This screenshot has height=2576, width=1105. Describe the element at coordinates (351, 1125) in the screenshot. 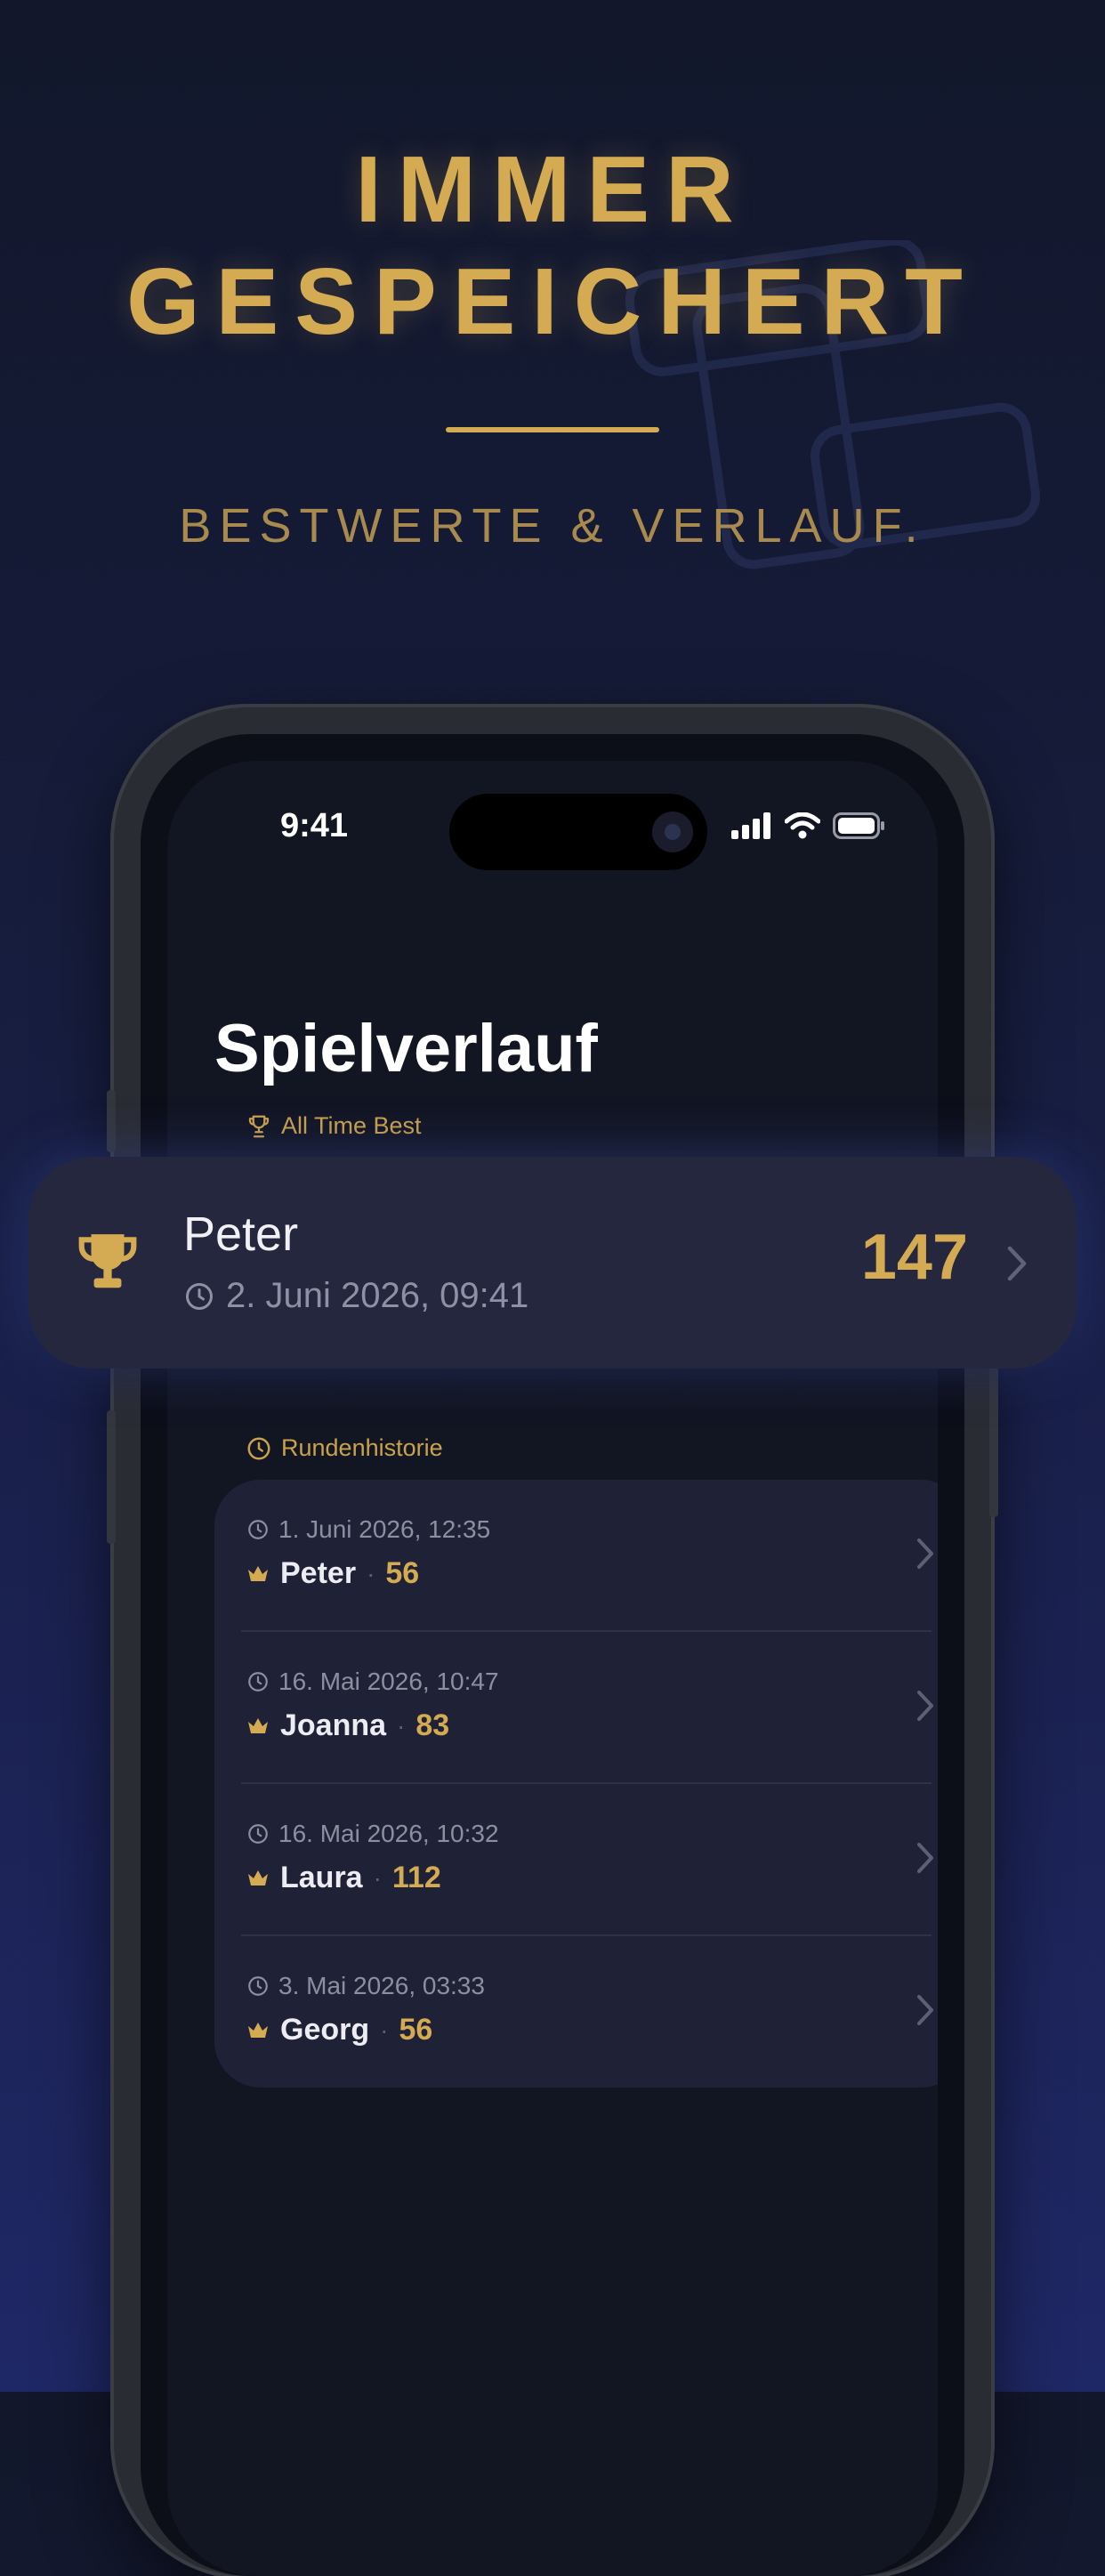

I see `best-section-label-text: All Time Best` at that location.